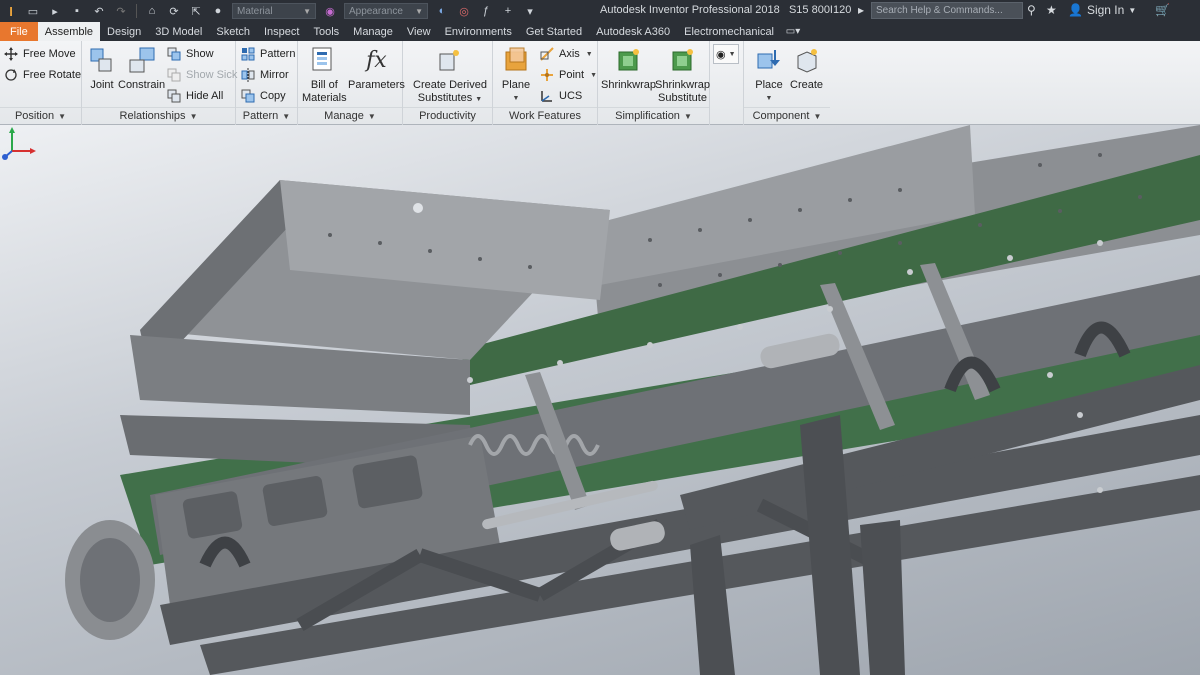 Image resolution: width=1200 pixels, height=675 pixels. What do you see at coordinates (42, 75) in the screenshot?
I see `free-rotate-button: Free Rotate` at bounding box center [42, 75].